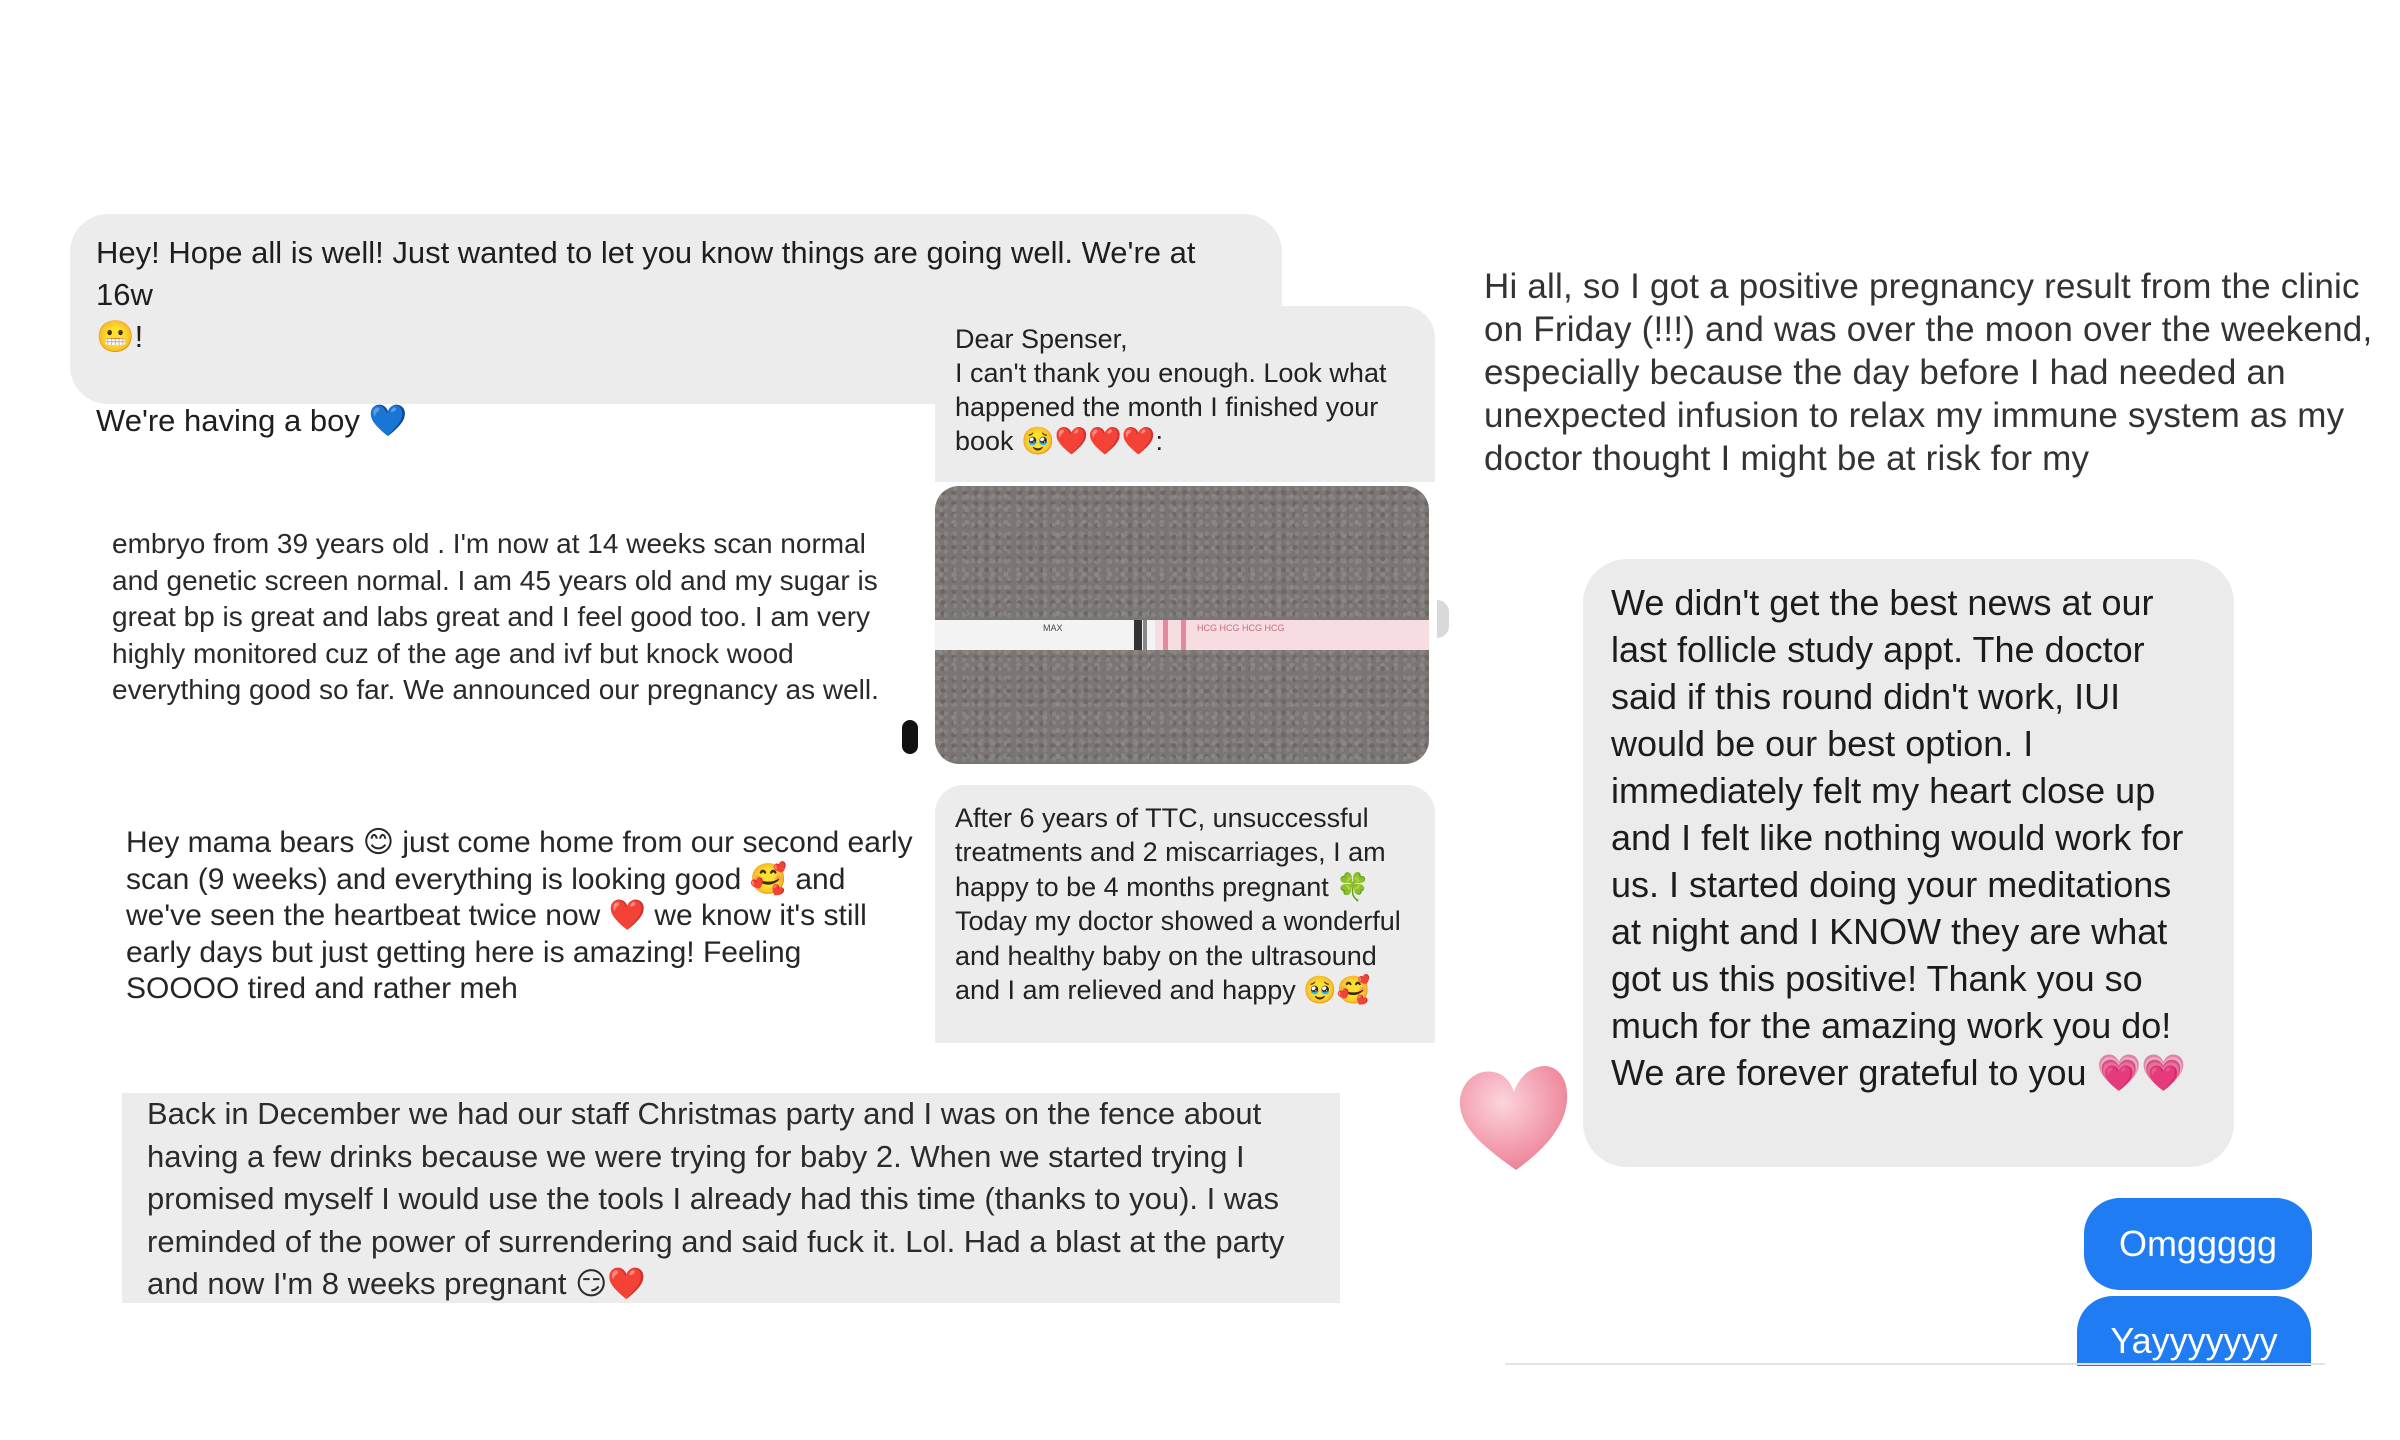 The width and height of the screenshot is (2400, 1440). I want to click on decorative-blob, so click(910, 737).